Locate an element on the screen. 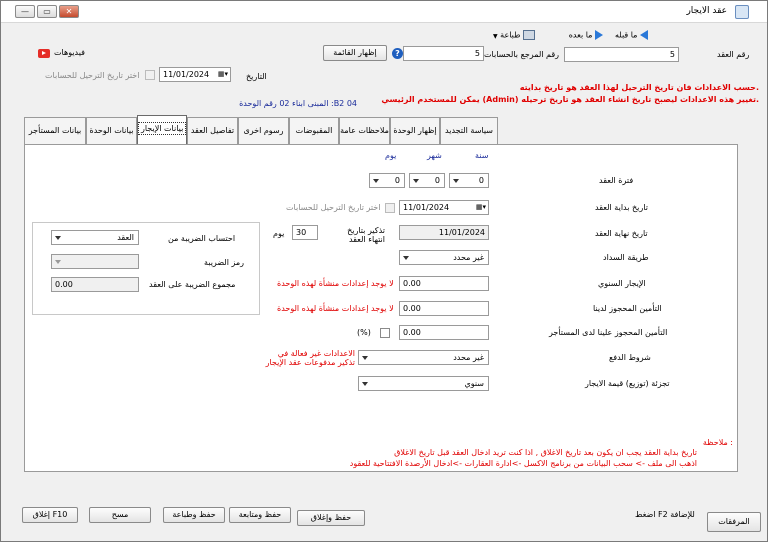 This screenshot has height=542, width=768. posting-date-checkbox is located at coordinates (150, 75).